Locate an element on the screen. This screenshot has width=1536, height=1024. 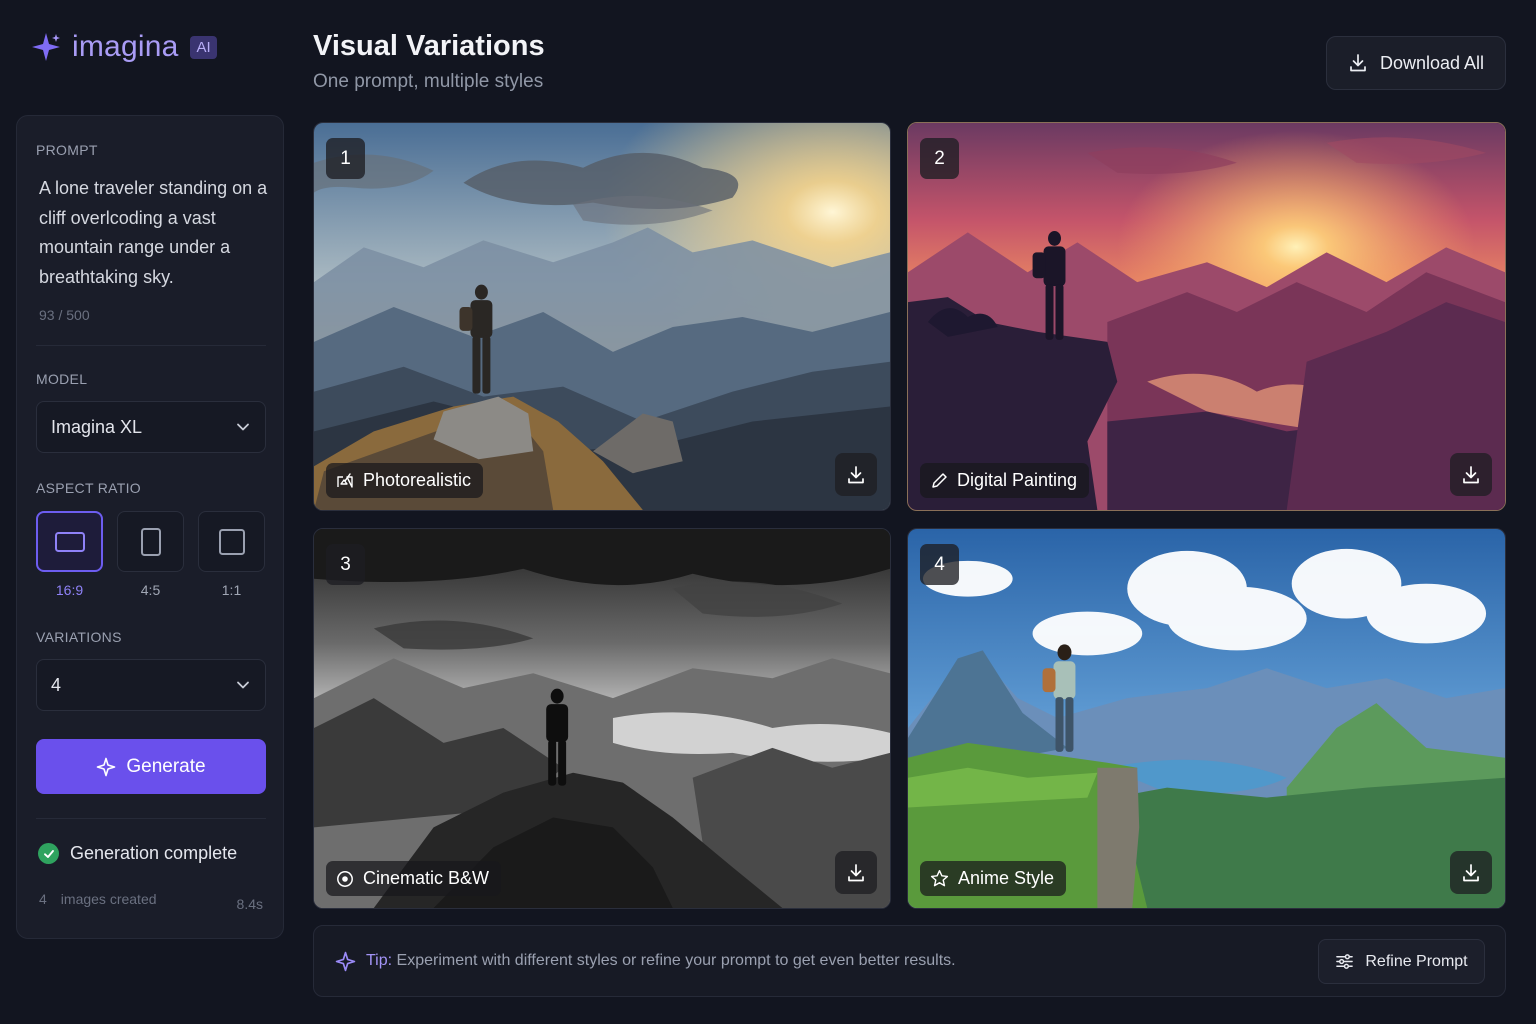
variations-value: 4 is located at coordinates (56, 684).